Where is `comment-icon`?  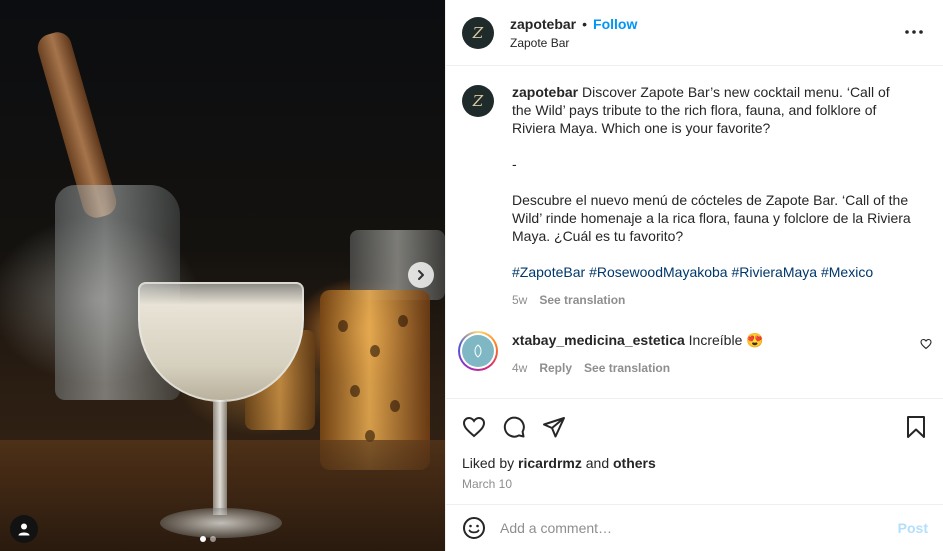 comment-icon is located at coordinates (514, 427).